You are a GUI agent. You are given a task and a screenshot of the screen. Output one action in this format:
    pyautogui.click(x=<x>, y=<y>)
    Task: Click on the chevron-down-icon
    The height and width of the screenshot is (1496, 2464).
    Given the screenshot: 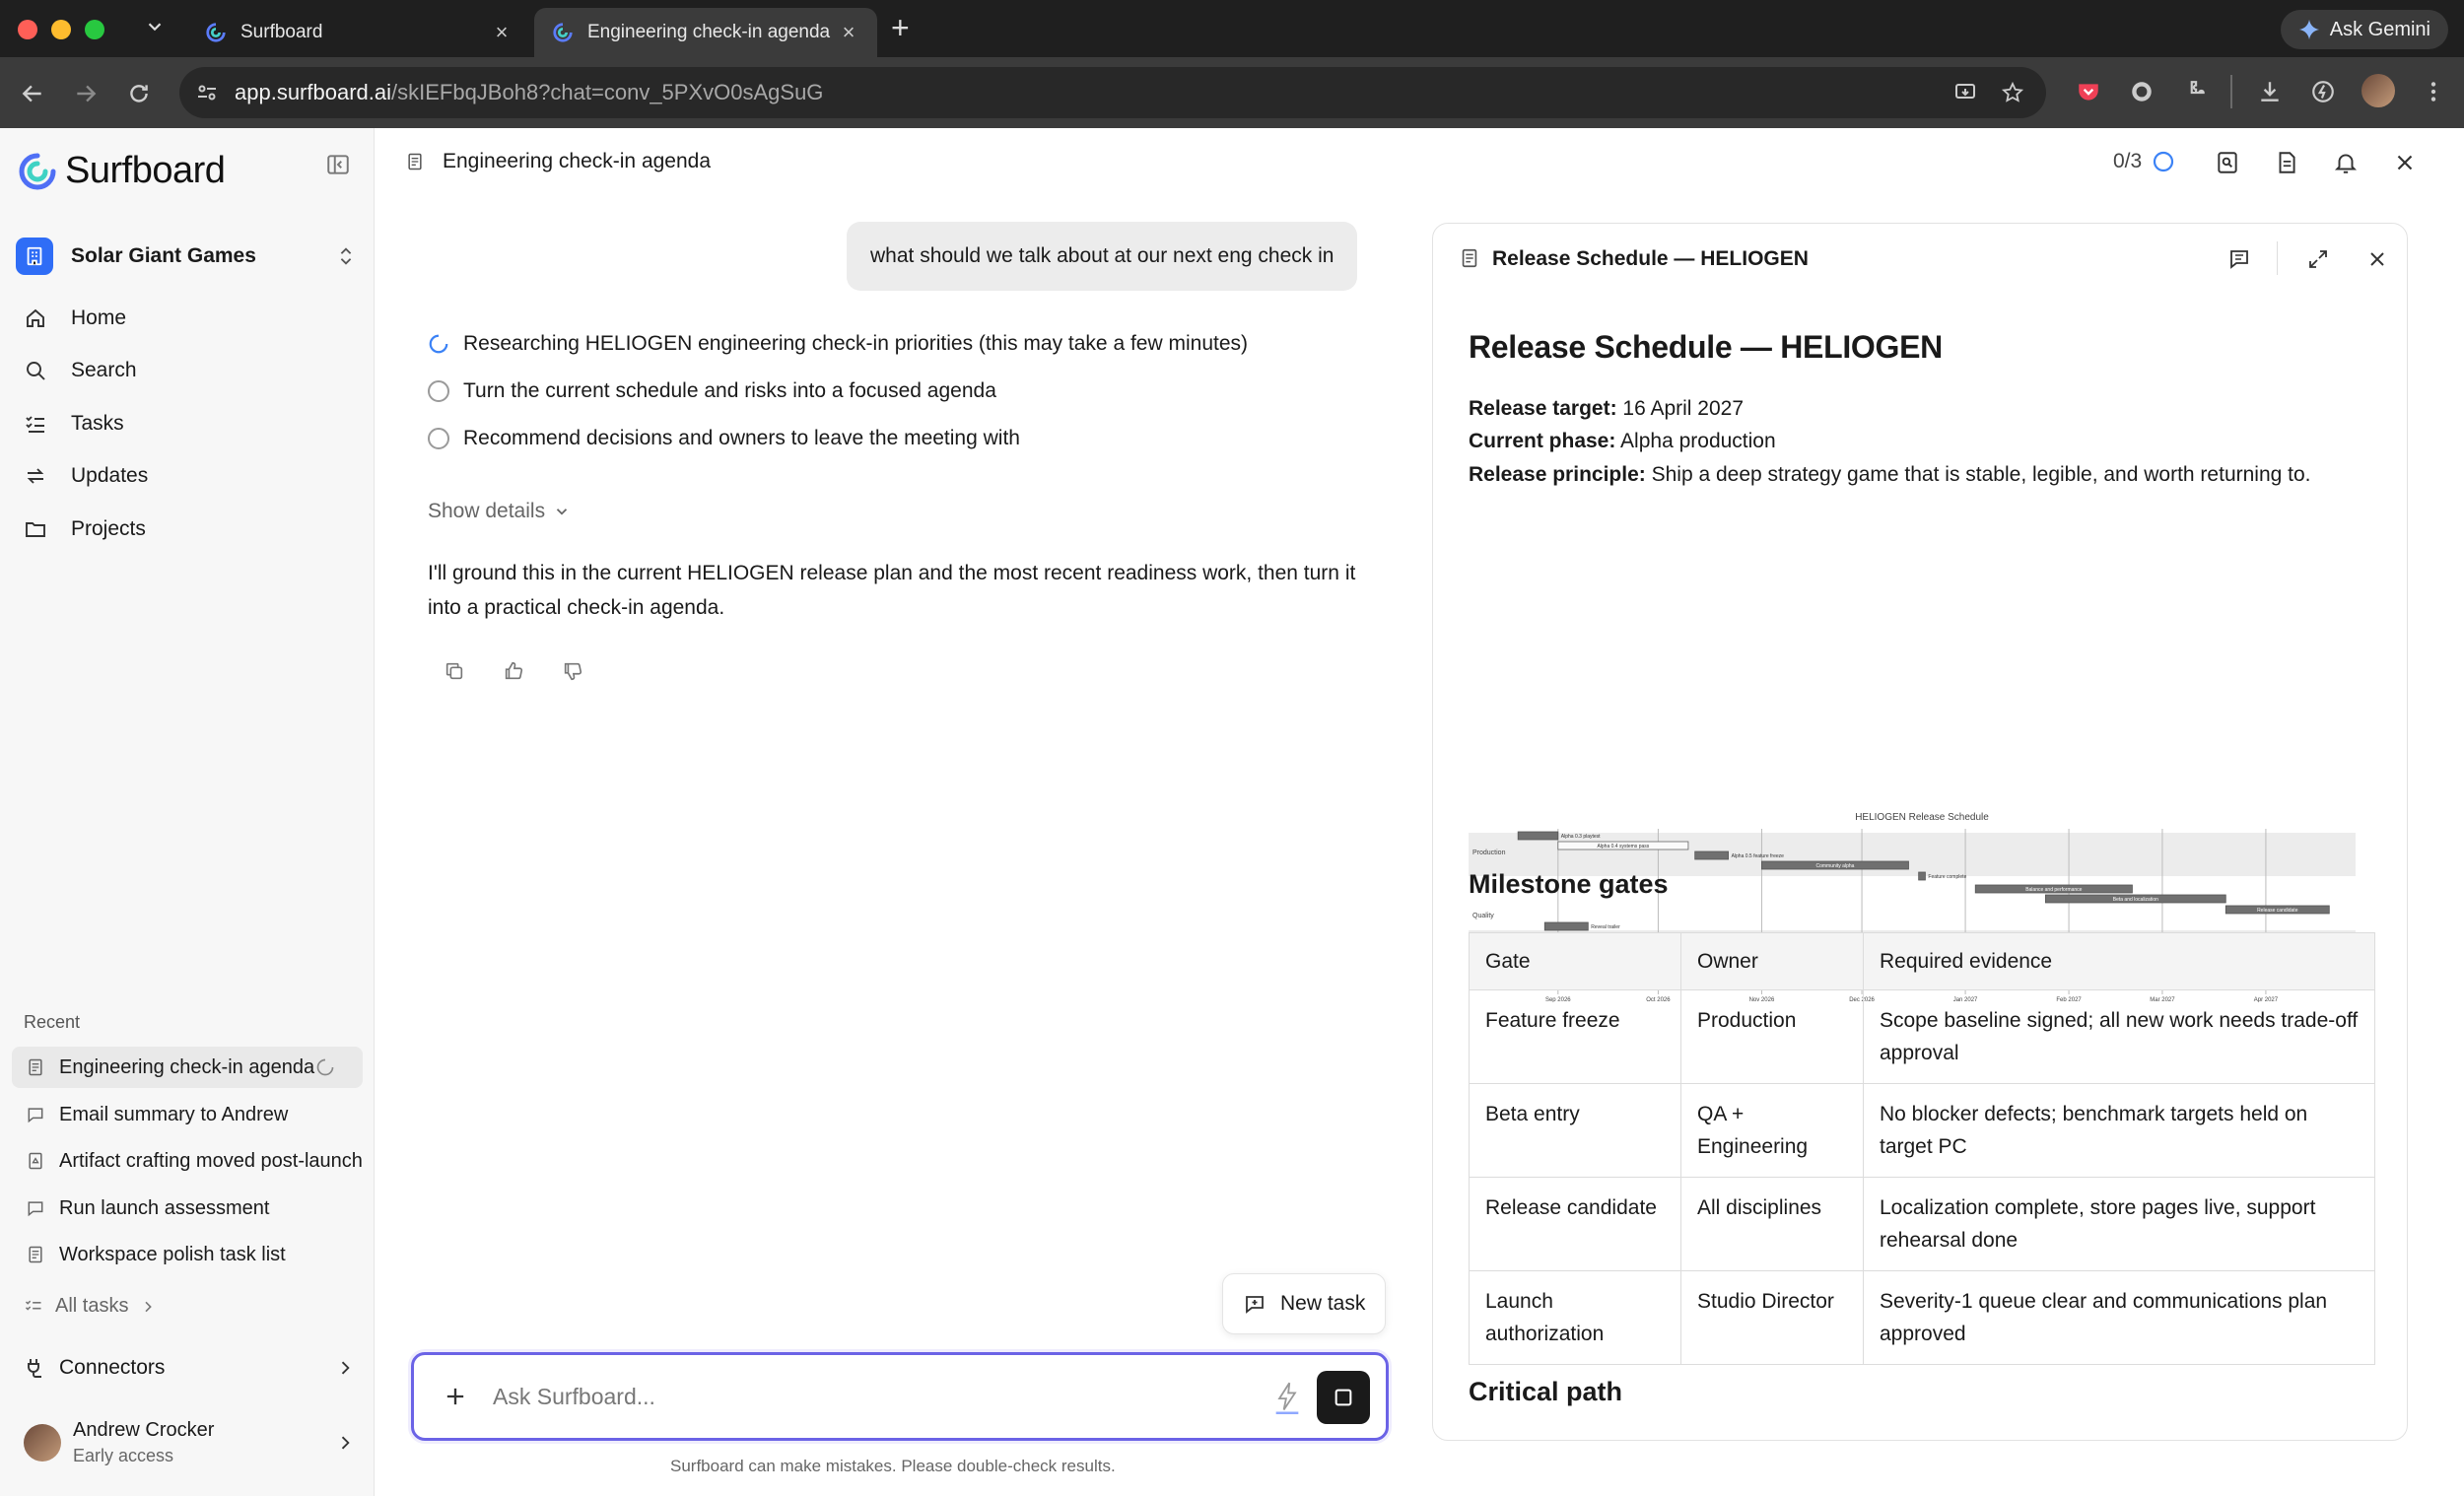 What is the action you would take?
    pyautogui.click(x=562, y=512)
    